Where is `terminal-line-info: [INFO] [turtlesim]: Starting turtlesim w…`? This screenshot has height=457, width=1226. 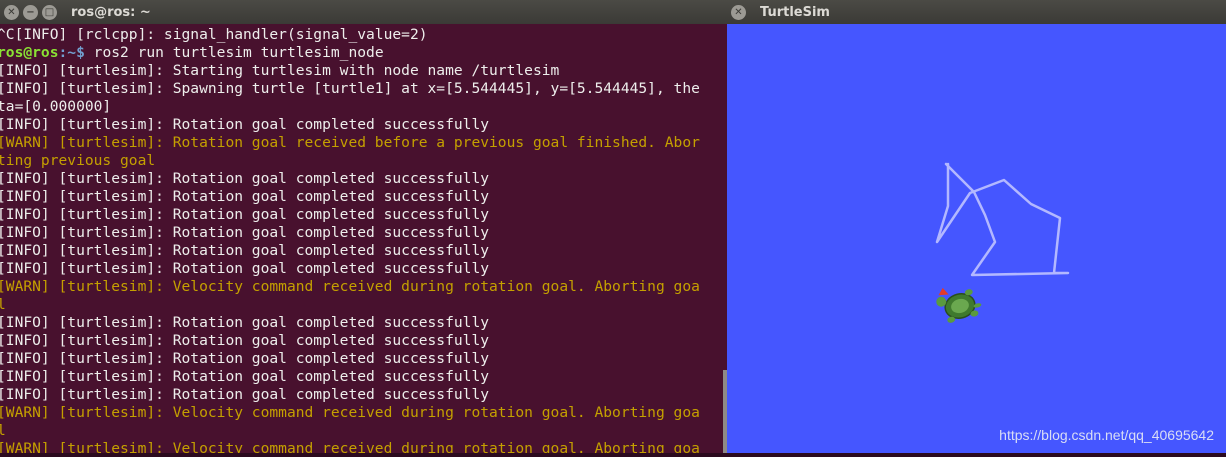 terminal-line-info: [INFO] [turtlesim]: Starting turtlesim w… is located at coordinates (280, 70).